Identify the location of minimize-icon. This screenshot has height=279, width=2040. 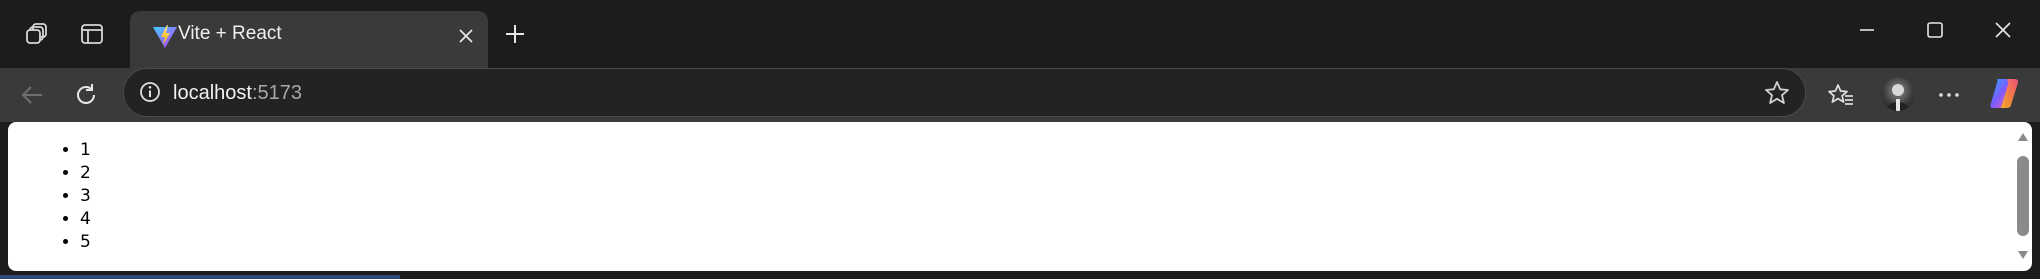
(1867, 30).